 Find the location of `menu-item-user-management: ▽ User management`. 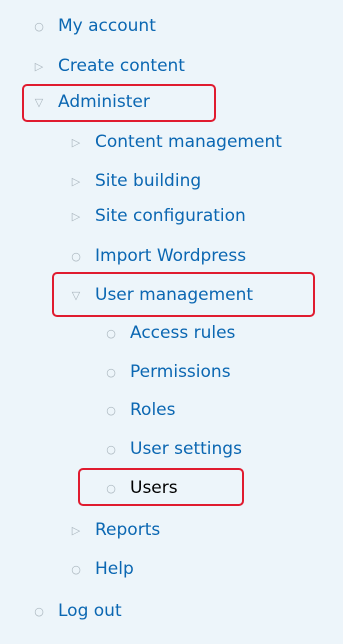

menu-item-user-management: ▽ User management is located at coordinates (160, 295).